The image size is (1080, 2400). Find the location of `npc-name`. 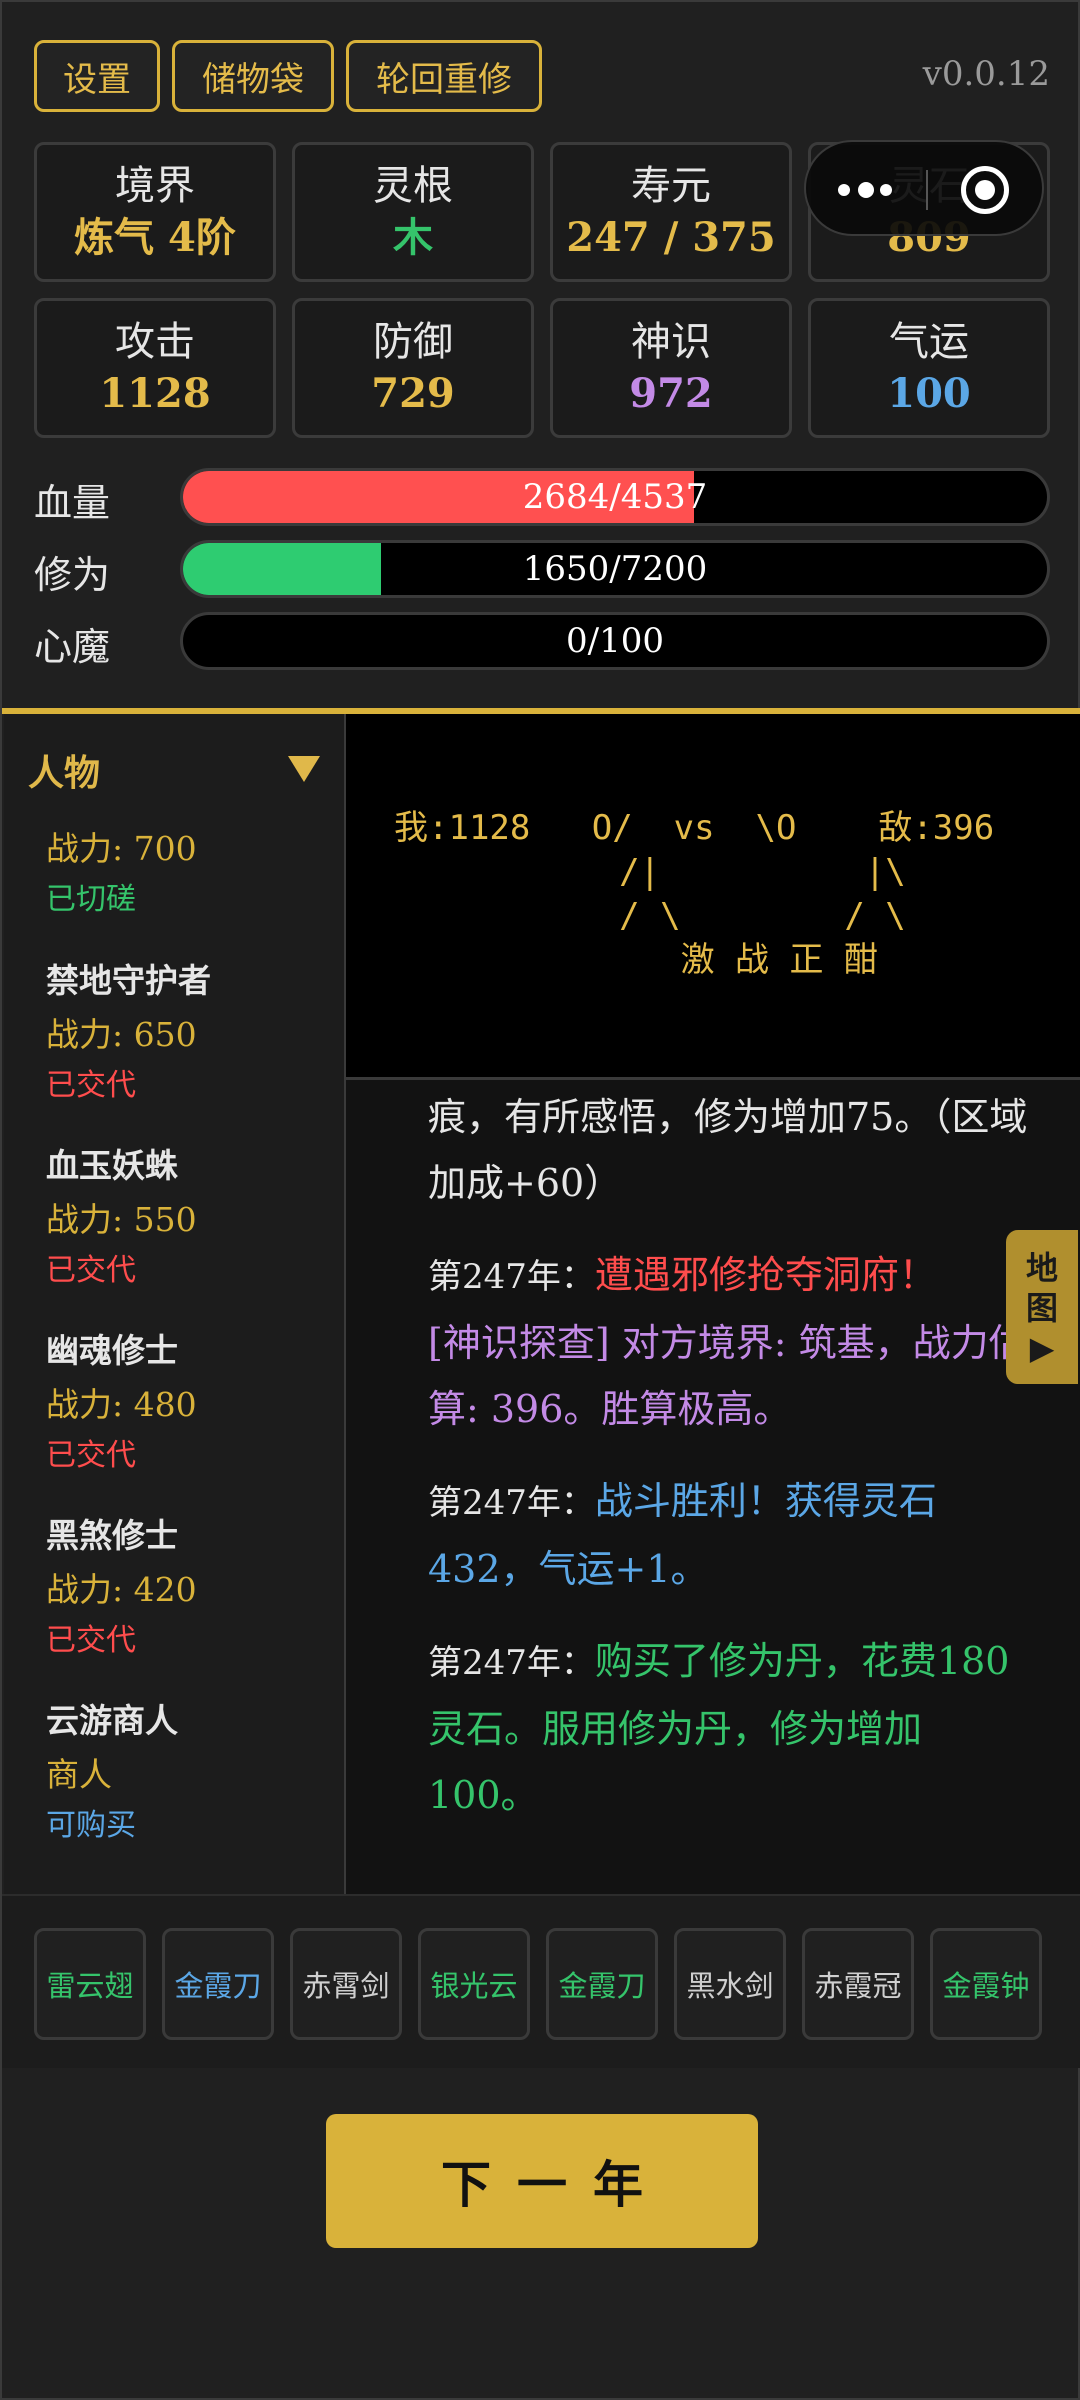

npc-name is located at coordinates (186, 812).